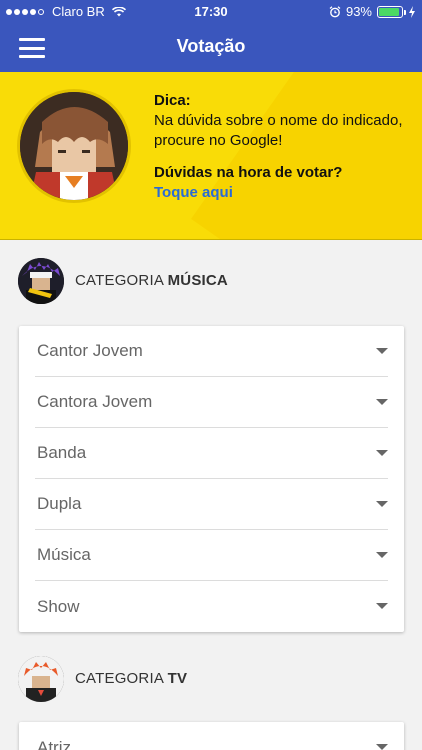 The width and height of the screenshot is (422, 750). I want to click on dropdown-label: Cantora Jovem, so click(95, 401).